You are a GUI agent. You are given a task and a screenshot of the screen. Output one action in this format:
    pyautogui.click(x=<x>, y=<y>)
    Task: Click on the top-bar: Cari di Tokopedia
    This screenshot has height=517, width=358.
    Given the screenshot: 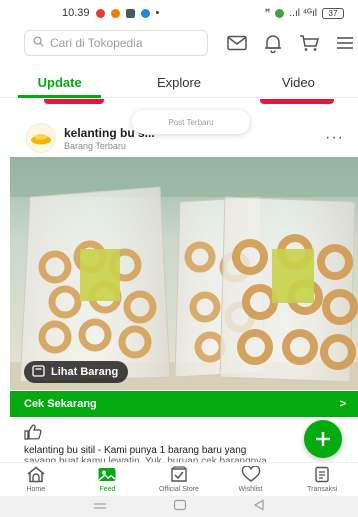 What is the action you would take?
    pyautogui.click(x=179, y=43)
    